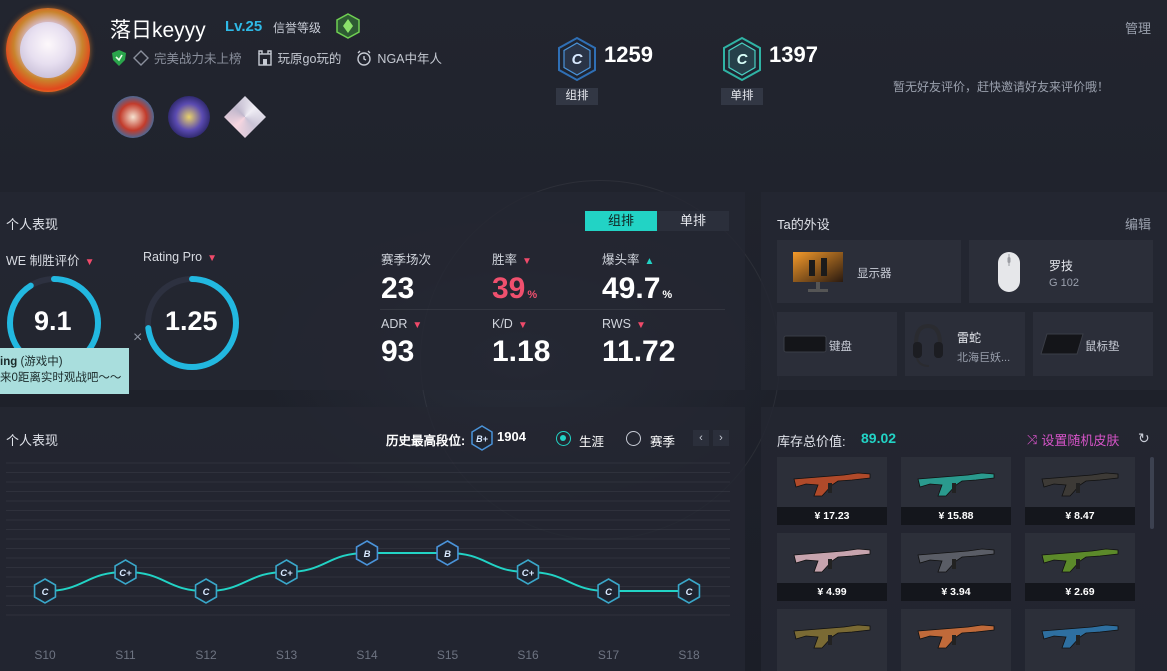 This screenshot has height=671, width=1167. Describe the element at coordinates (869, 271) in the screenshot. I see `gear-monitor: 显示器` at that location.